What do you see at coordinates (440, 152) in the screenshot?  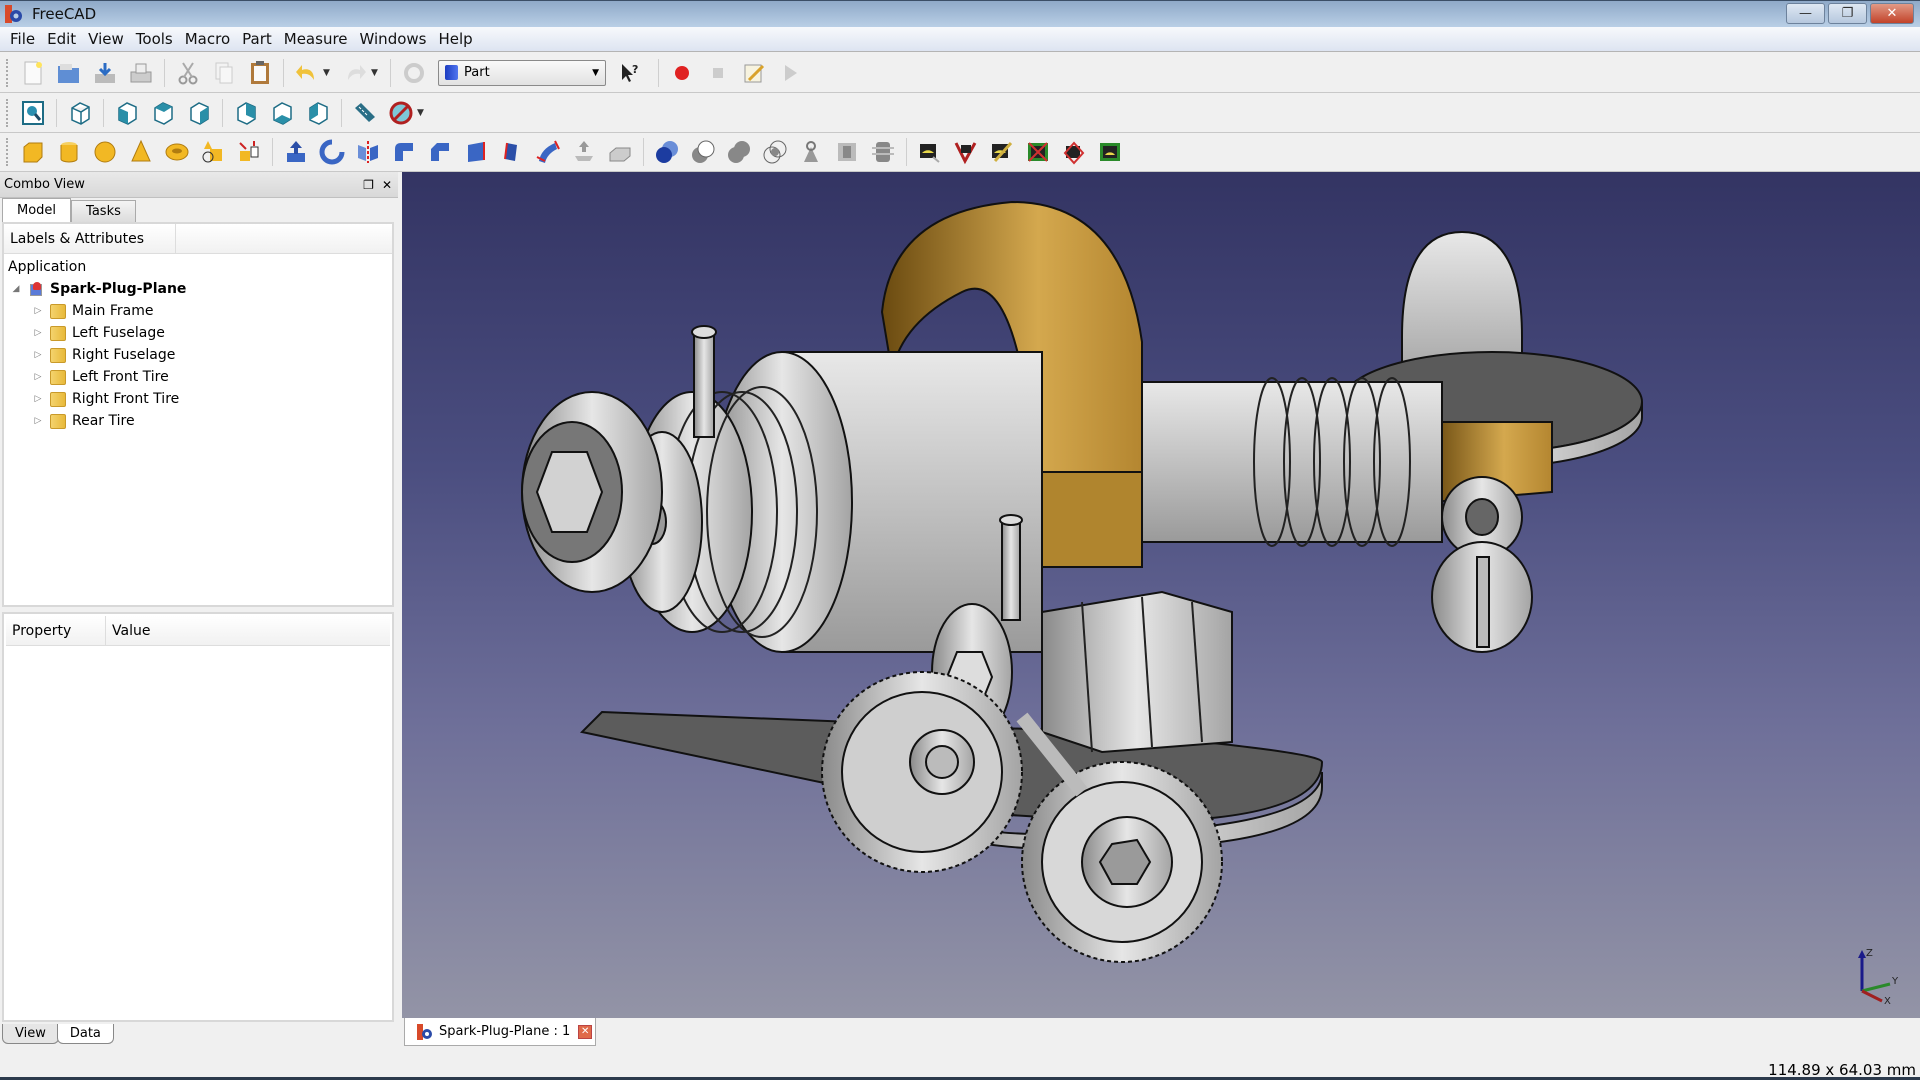 I see `chamfer-button` at bounding box center [440, 152].